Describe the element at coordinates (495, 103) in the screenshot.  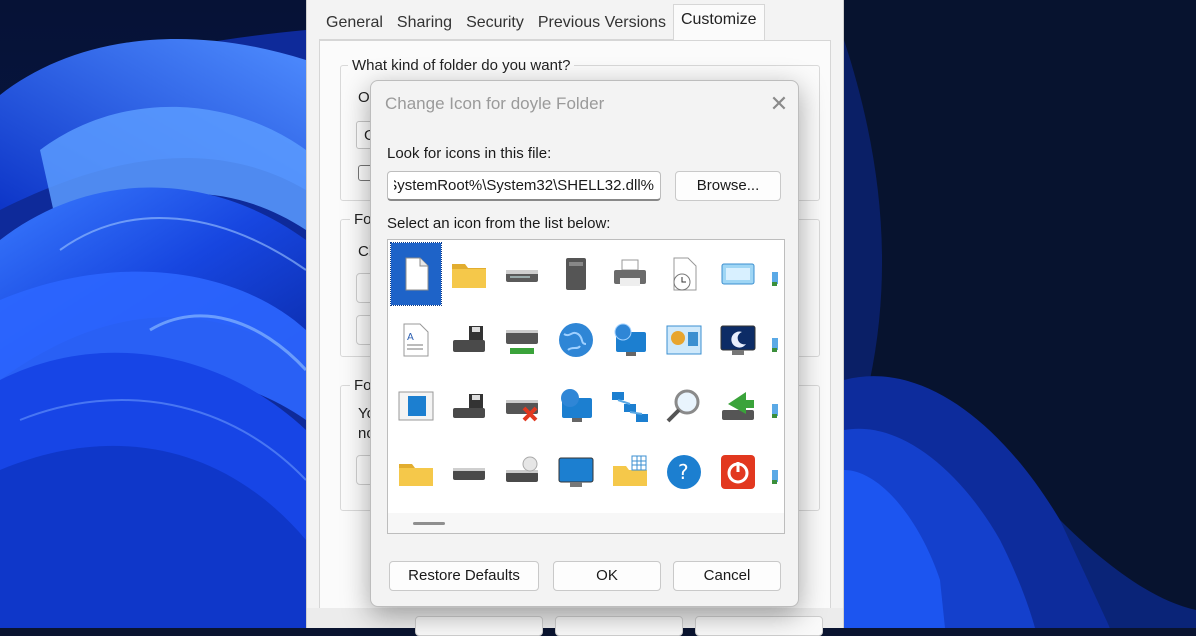
I see `dialog-title: Change Icon for doyle Folder` at that location.